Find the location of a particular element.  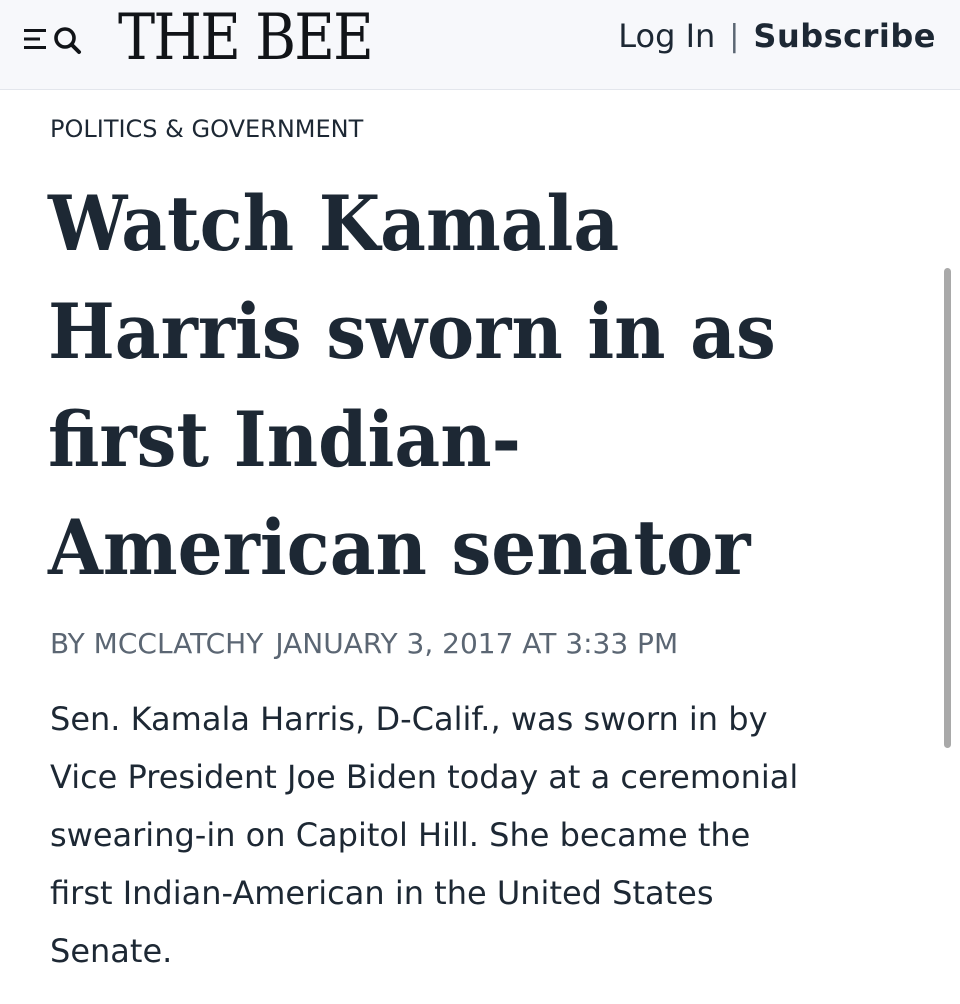

search-icon is located at coordinates (68, 40).